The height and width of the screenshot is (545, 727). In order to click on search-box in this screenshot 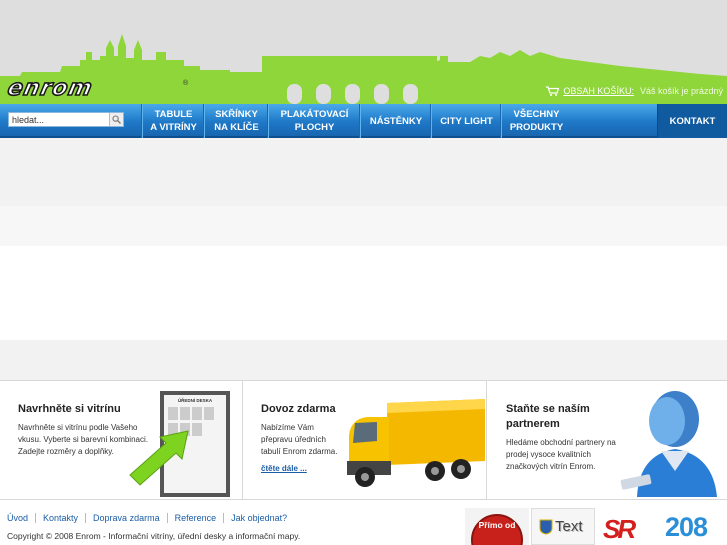, I will do `click(66, 119)`.